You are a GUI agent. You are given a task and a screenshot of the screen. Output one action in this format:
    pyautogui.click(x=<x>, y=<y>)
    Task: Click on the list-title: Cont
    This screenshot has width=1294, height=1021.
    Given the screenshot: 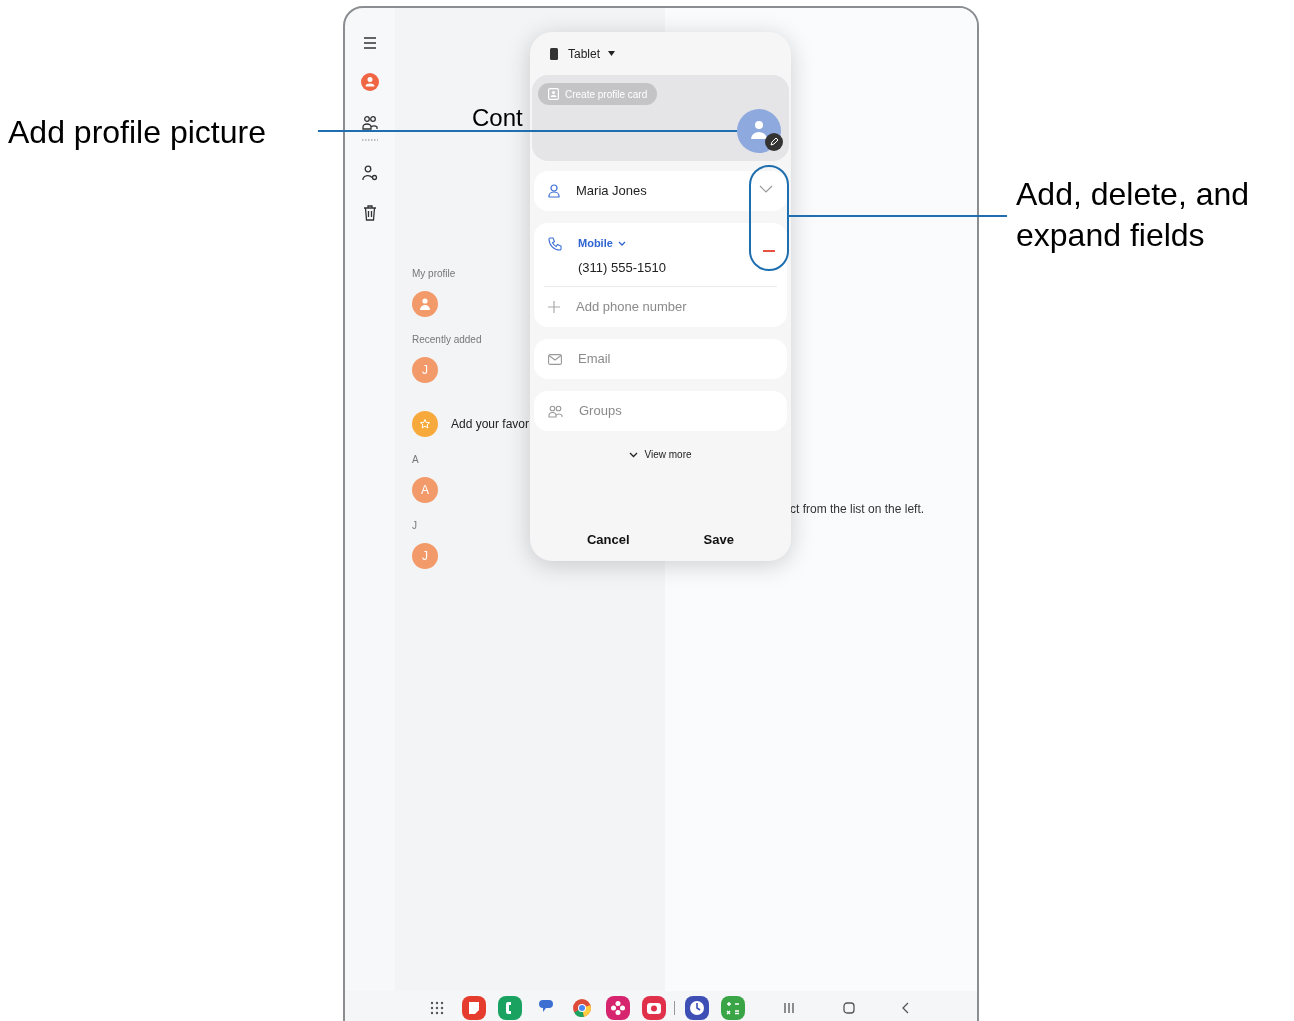 What is the action you would take?
    pyautogui.click(x=498, y=118)
    